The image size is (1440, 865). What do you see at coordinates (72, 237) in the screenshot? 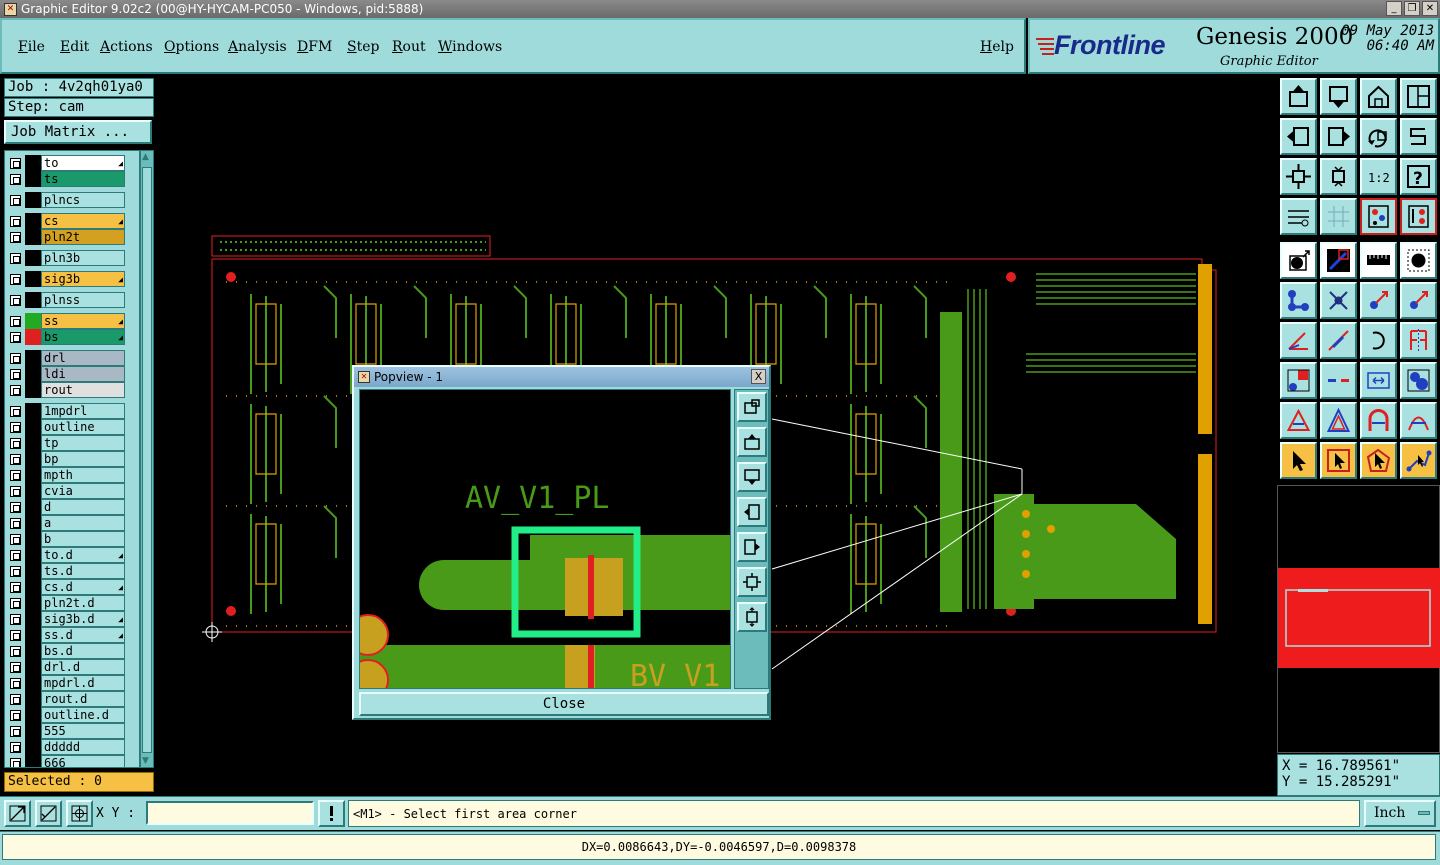
I see `layer-row: pln2t` at bounding box center [72, 237].